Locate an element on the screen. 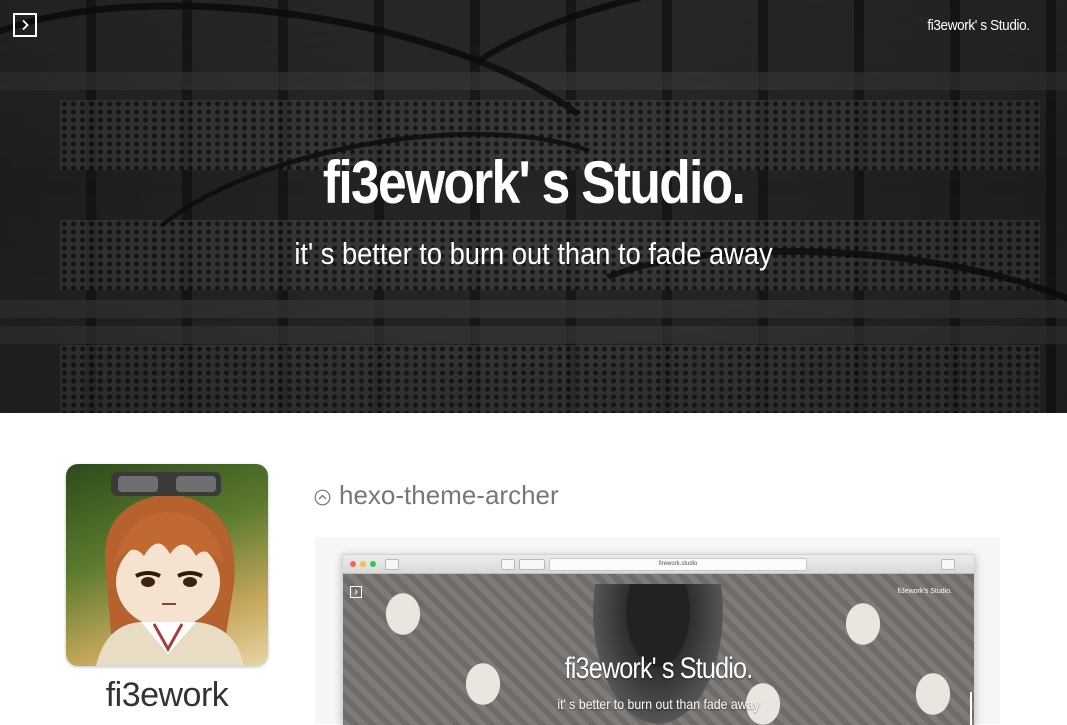 The height and width of the screenshot is (725, 1067). tabs-icon is located at coordinates (508, 564).